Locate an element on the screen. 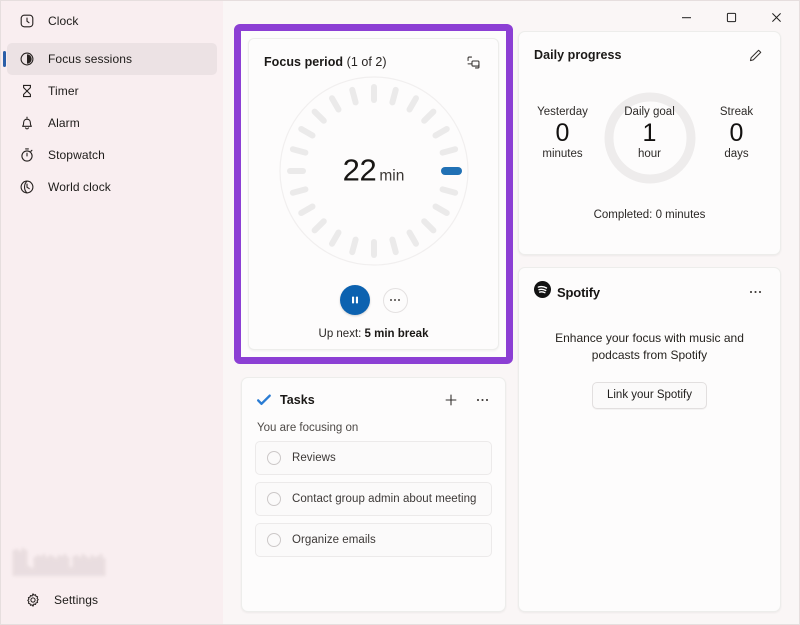  daily-progress-header: Daily progress is located at coordinates (649, 49).